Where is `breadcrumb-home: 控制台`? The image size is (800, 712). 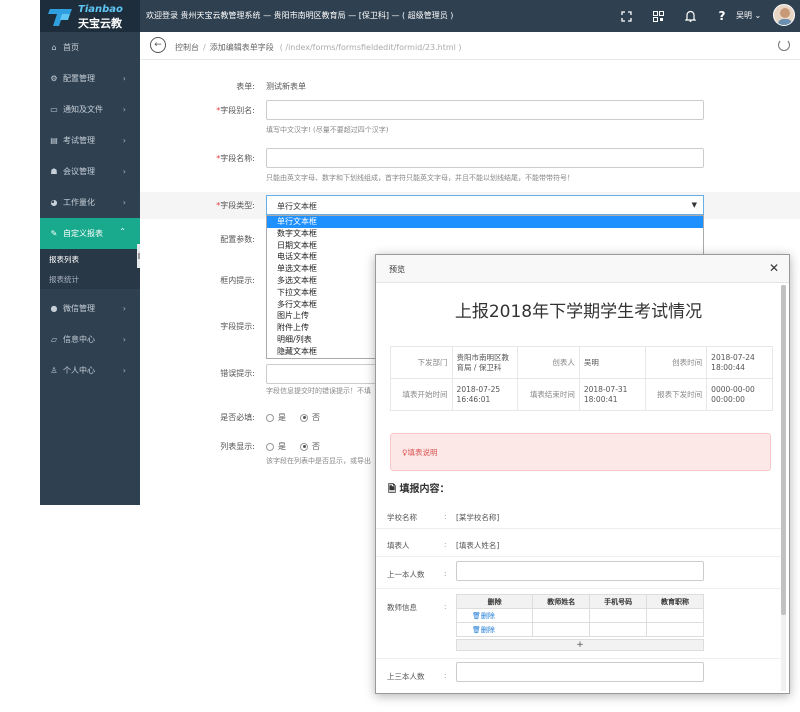
breadcrumb-home: 控制台 is located at coordinates (187, 47).